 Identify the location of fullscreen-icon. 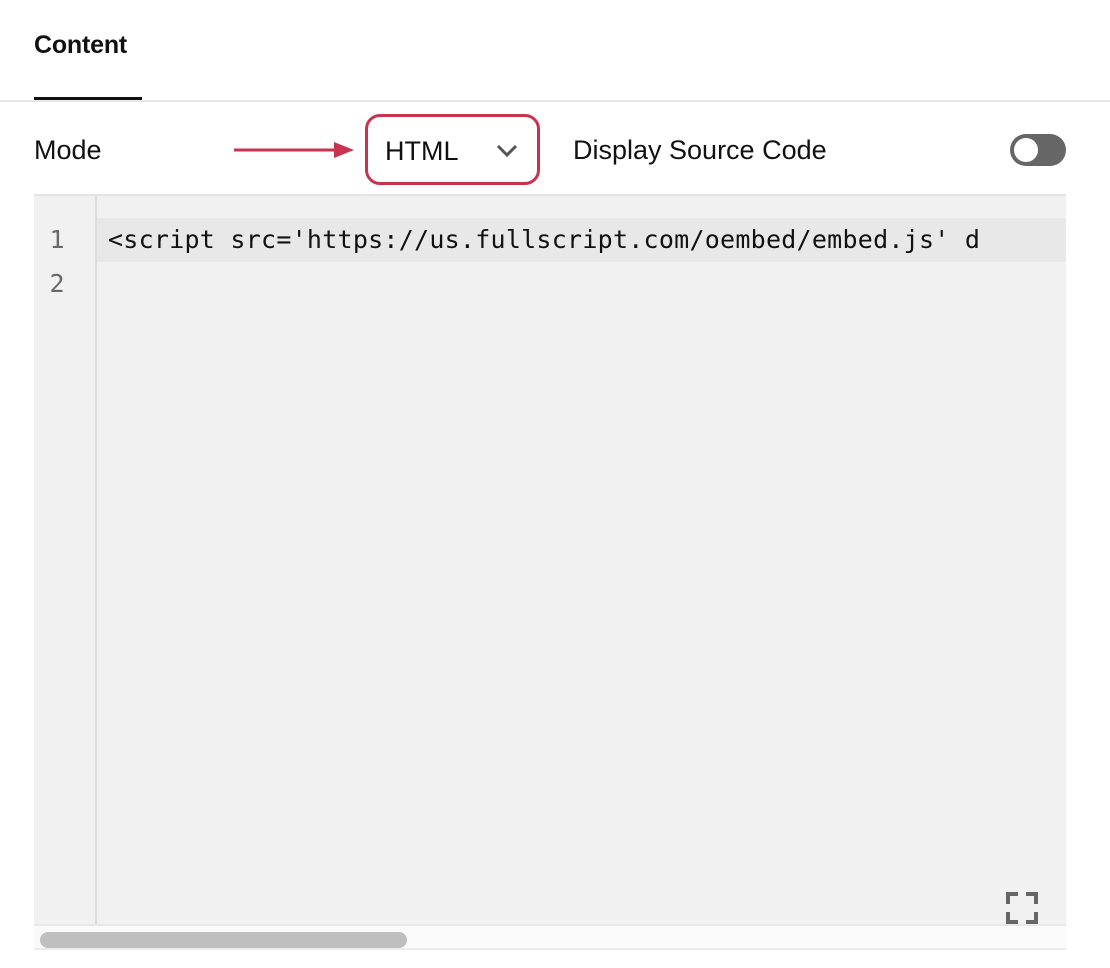
(1022, 908).